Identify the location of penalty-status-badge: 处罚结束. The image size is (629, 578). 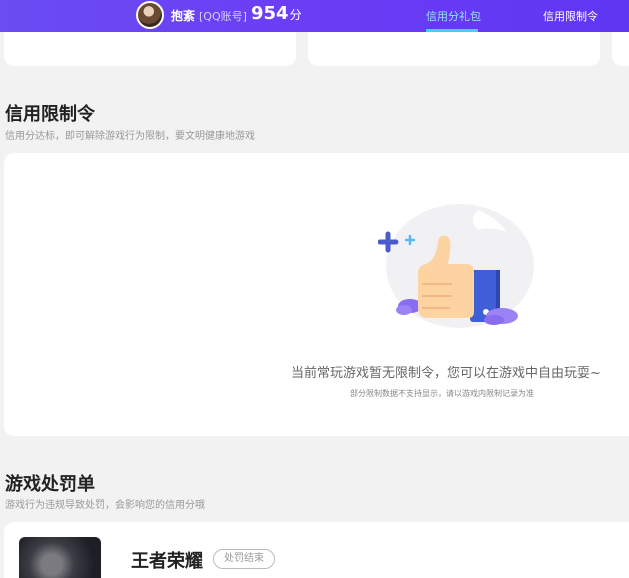
(244, 559).